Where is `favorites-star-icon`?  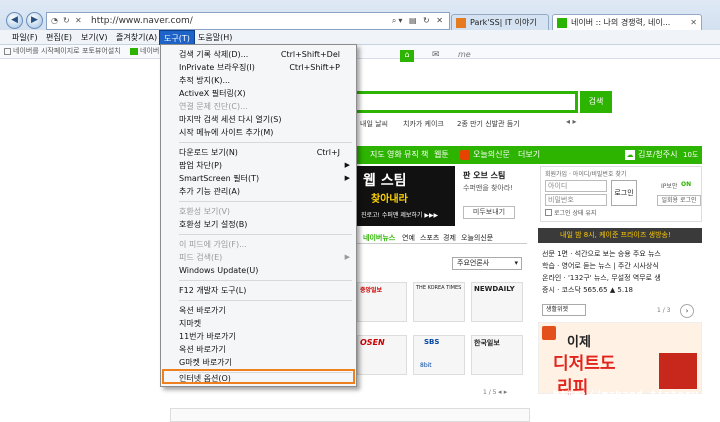
favorites-star-icon is located at coordinates (7, 51).